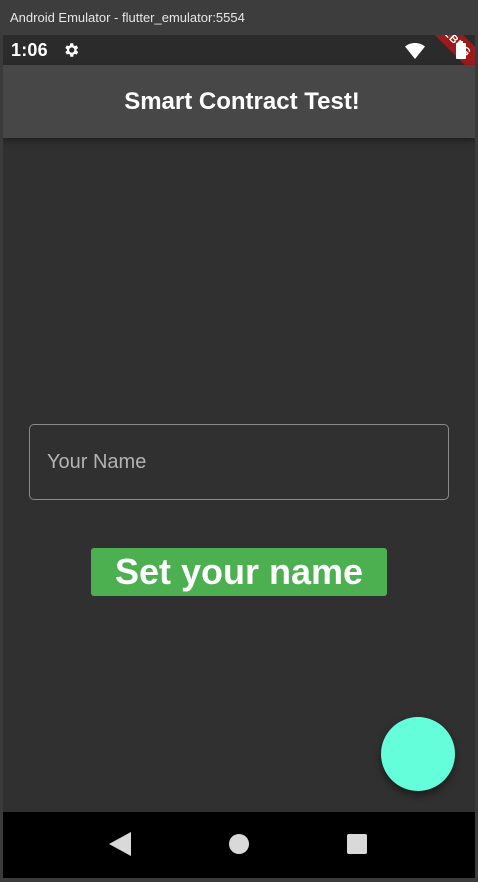 This screenshot has width=478, height=882. What do you see at coordinates (461, 50) in the screenshot?
I see `battery-icon` at bounding box center [461, 50].